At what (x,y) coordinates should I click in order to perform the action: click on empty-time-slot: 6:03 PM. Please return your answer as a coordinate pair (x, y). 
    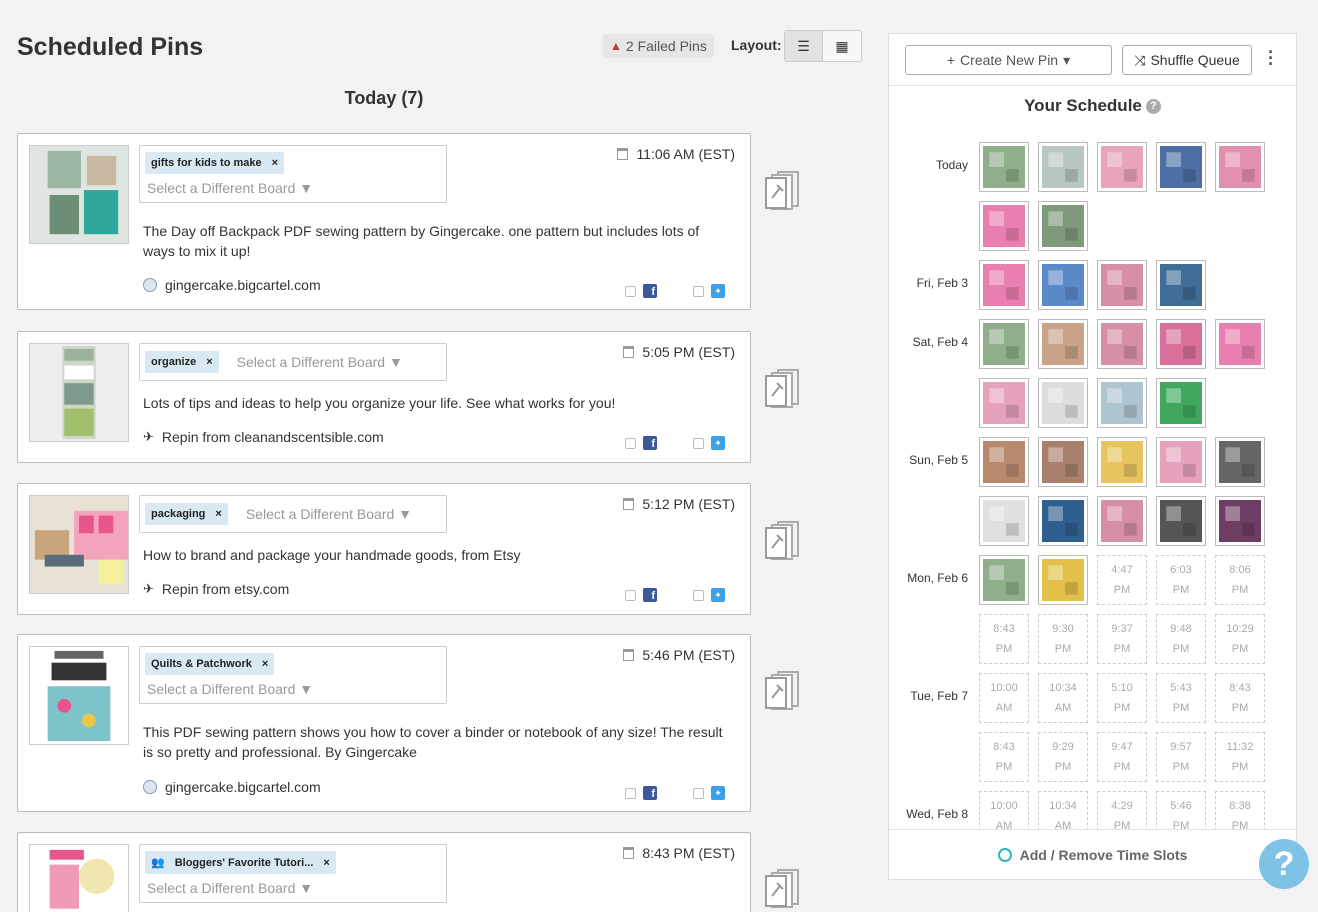
    Looking at the image, I should click on (1181, 580).